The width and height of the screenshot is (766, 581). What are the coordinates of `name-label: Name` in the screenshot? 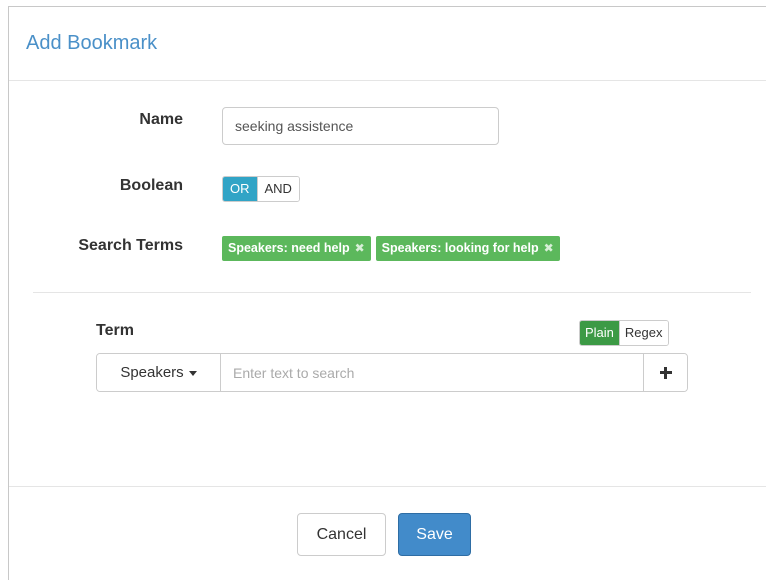 It's located at (161, 119).